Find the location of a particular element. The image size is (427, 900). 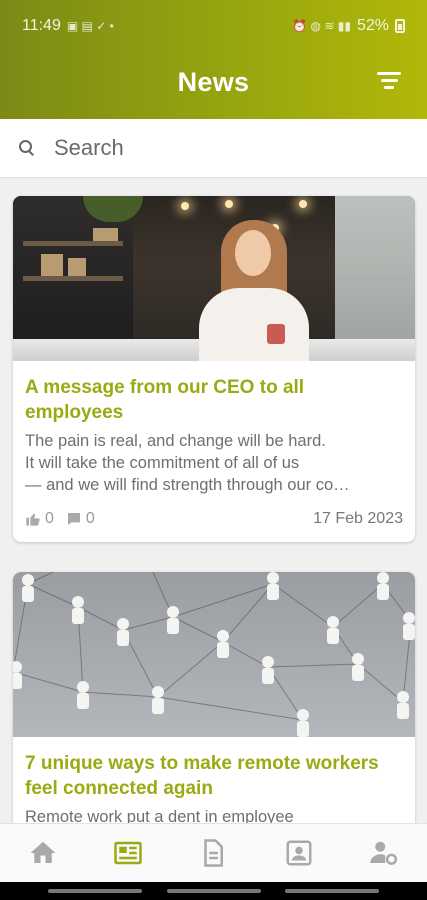

nav-news is located at coordinates (128, 853).